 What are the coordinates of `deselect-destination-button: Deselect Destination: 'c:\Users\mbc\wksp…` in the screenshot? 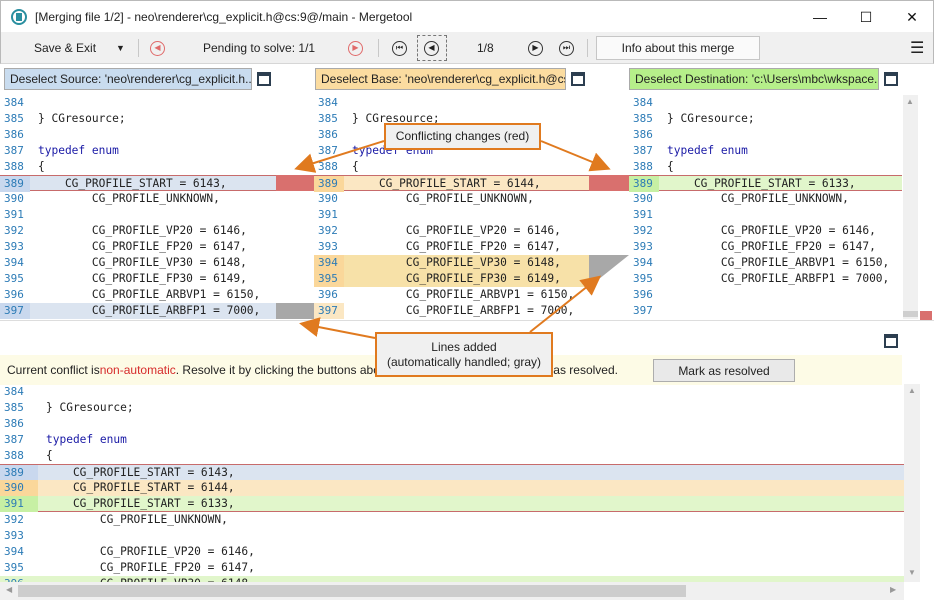 It's located at (754, 79).